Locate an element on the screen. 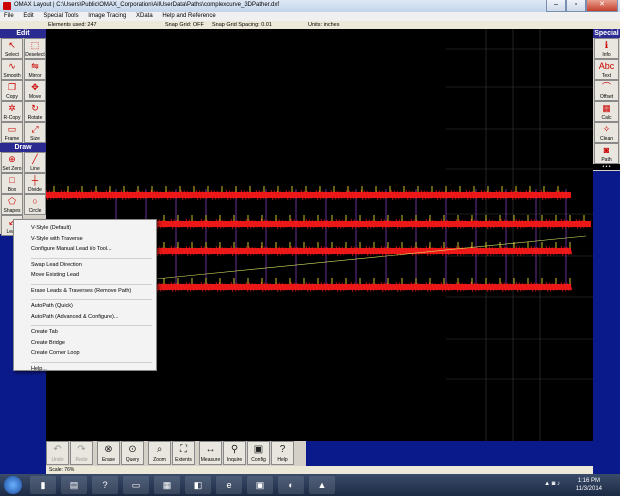 The height and width of the screenshot is (496, 620). system-clock: 1:16 PM 11/3/2014 is located at coordinates (589, 485).